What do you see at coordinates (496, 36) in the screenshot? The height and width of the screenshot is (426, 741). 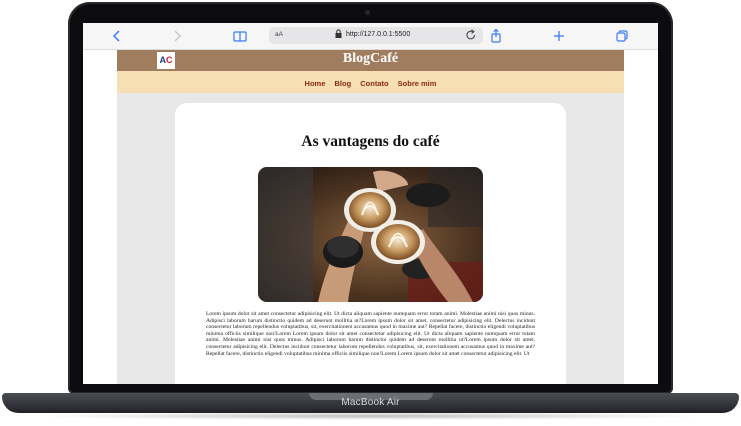 I see `share-icon` at bounding box center [496, 36].